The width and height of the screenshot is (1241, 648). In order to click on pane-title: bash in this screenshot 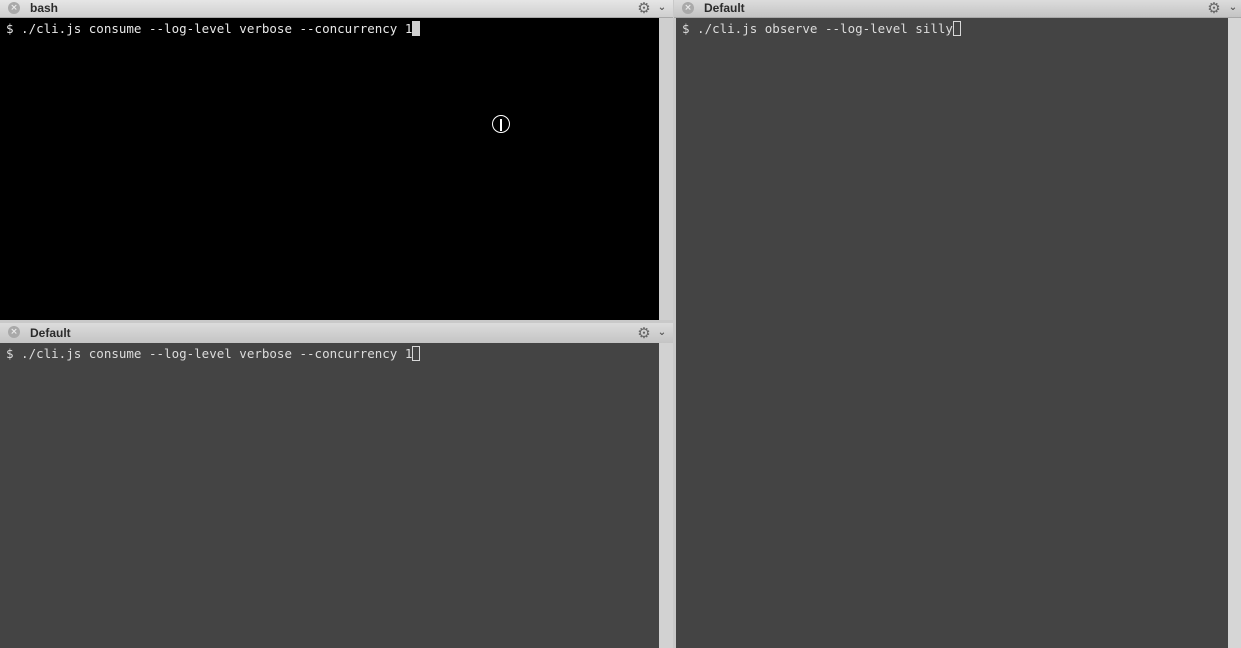, I will do `click(44, 8)`.